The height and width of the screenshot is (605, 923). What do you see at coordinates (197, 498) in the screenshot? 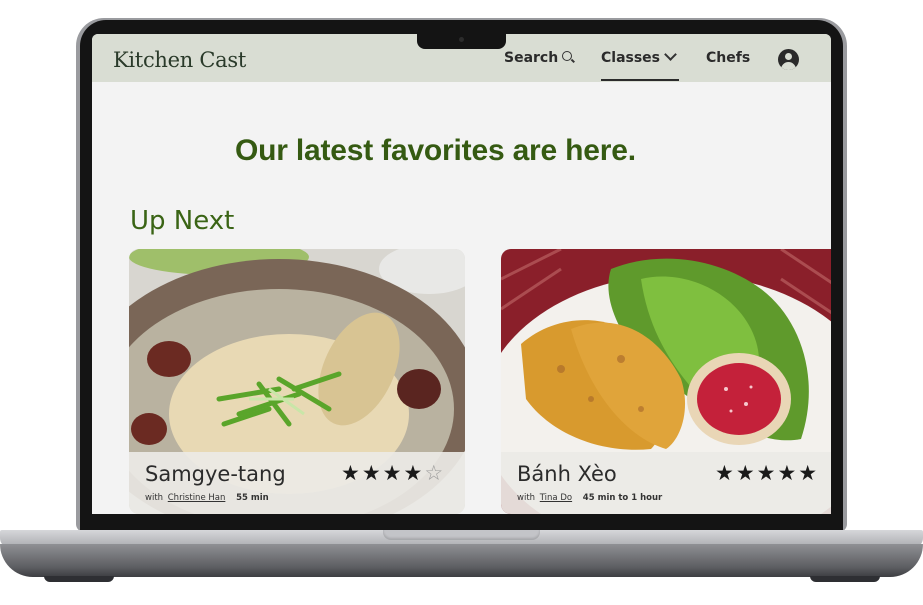
I see `chef-link: Christine Han` at bounding box center [197, 498].